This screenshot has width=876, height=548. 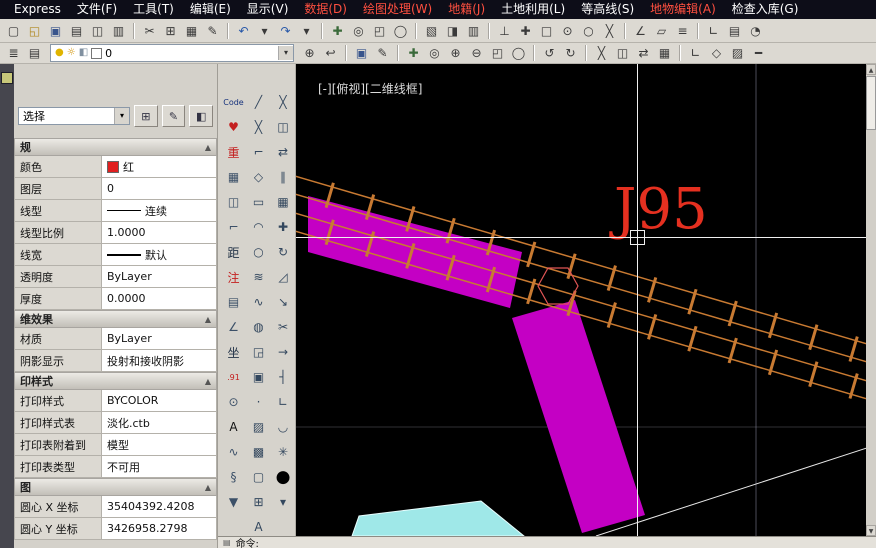 What do you see at coordinates (283, 452) in the screenshot?
I see `explode-tool-button: ✳` at bounding box center [283, 452].